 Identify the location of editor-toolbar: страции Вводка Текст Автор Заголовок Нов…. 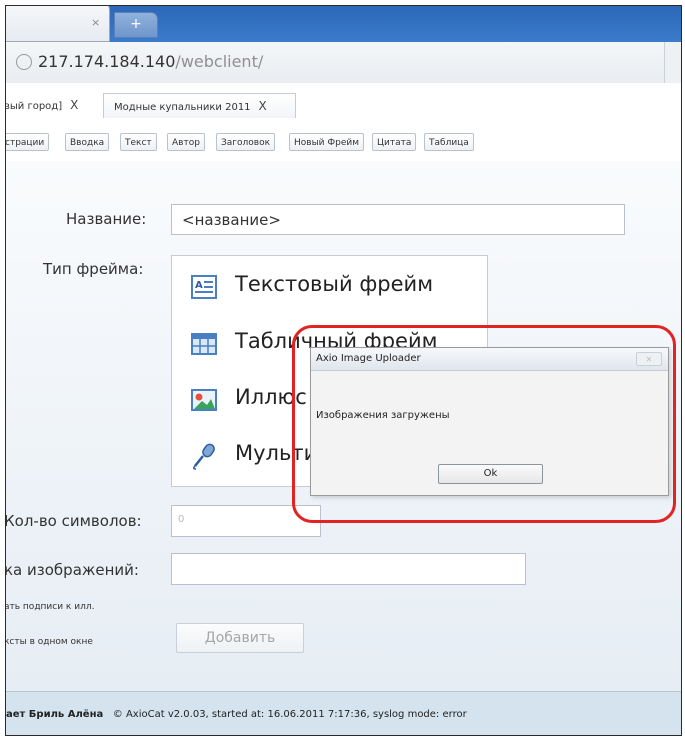
(343, 144).